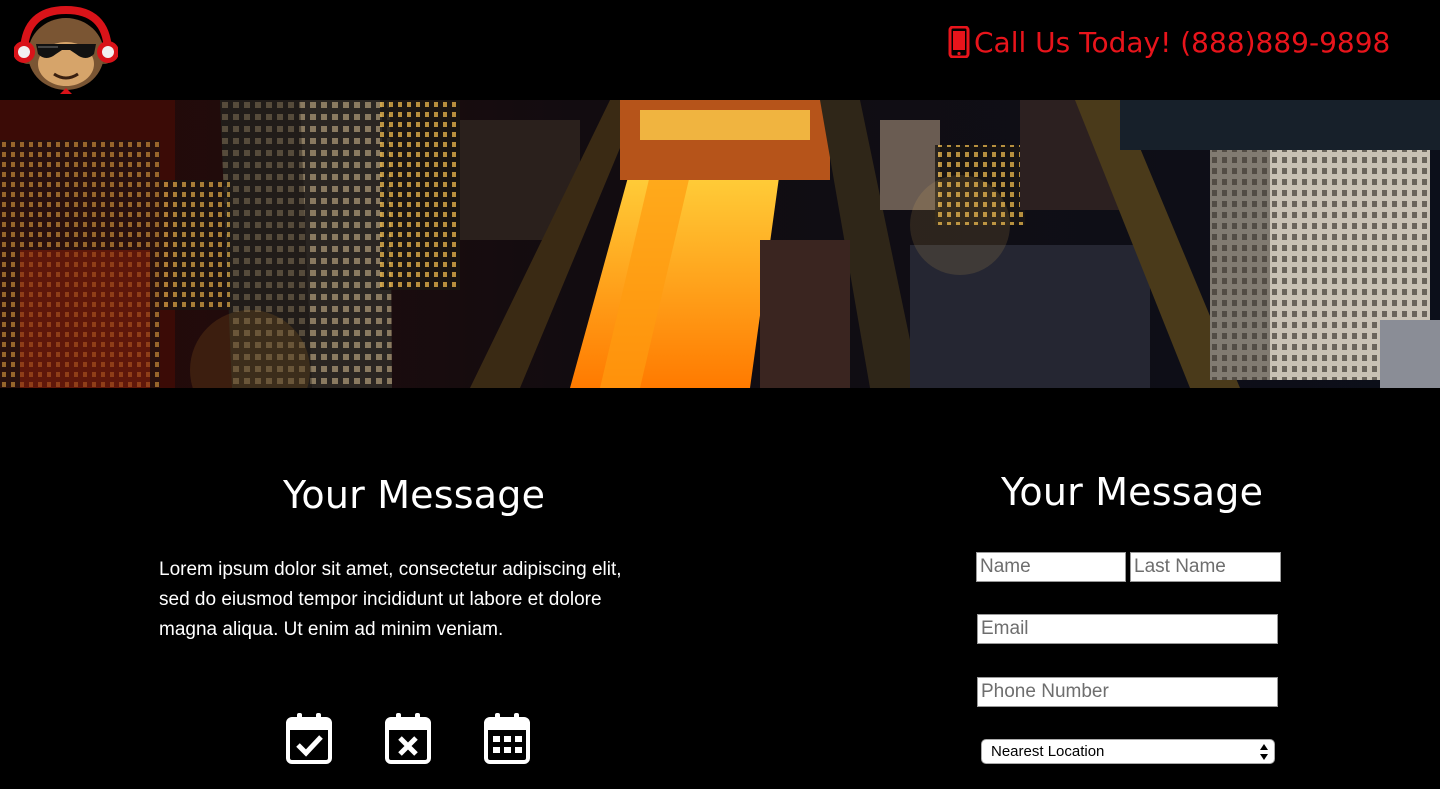  I want to click on last-name-input, so click(1205, 567).